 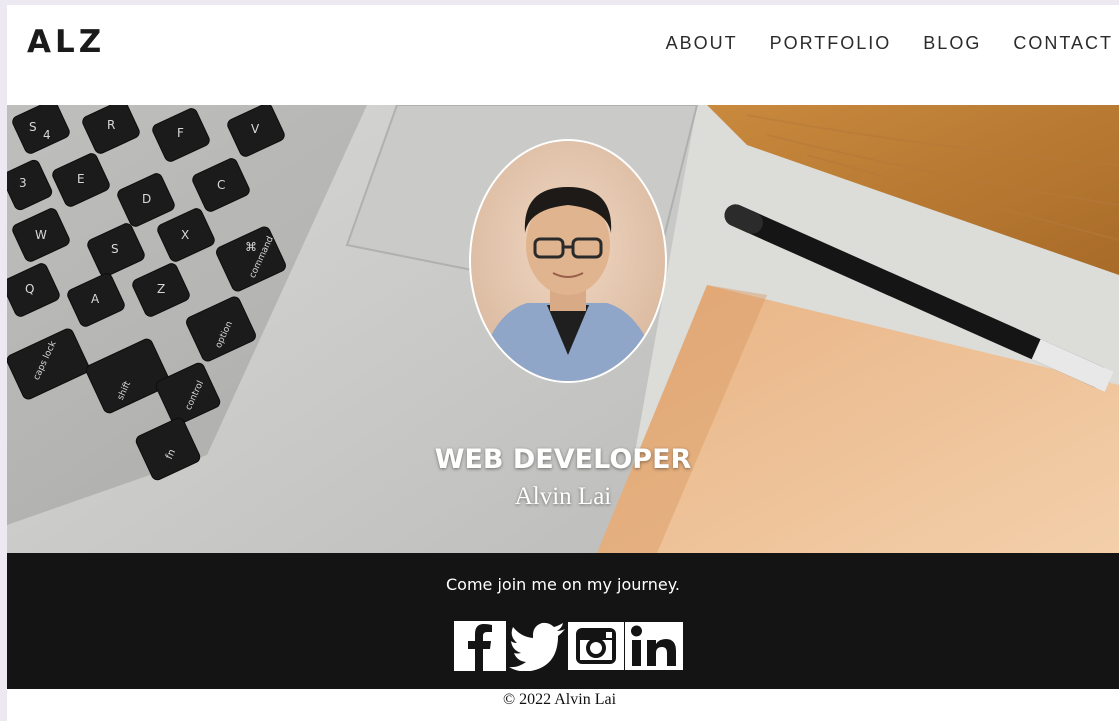 I want to click on linkedin-link, so click(x=654, y=646).